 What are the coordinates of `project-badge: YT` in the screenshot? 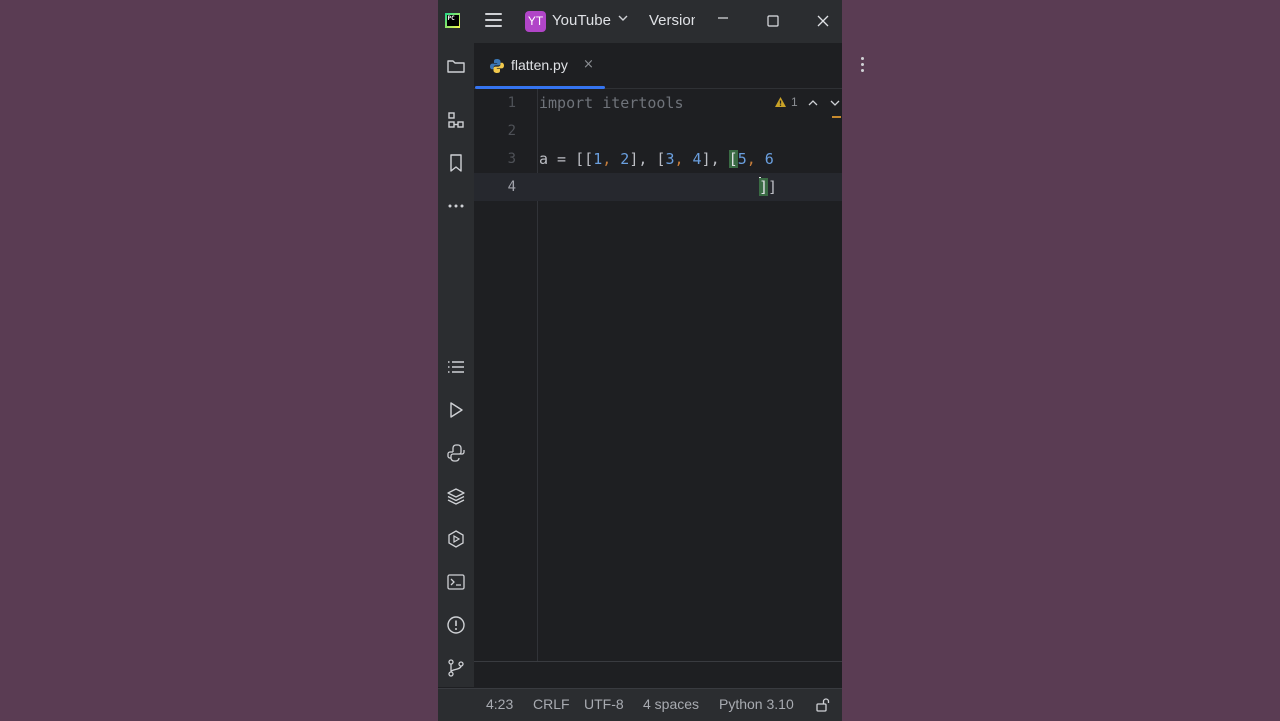 It's located at (535, 21).